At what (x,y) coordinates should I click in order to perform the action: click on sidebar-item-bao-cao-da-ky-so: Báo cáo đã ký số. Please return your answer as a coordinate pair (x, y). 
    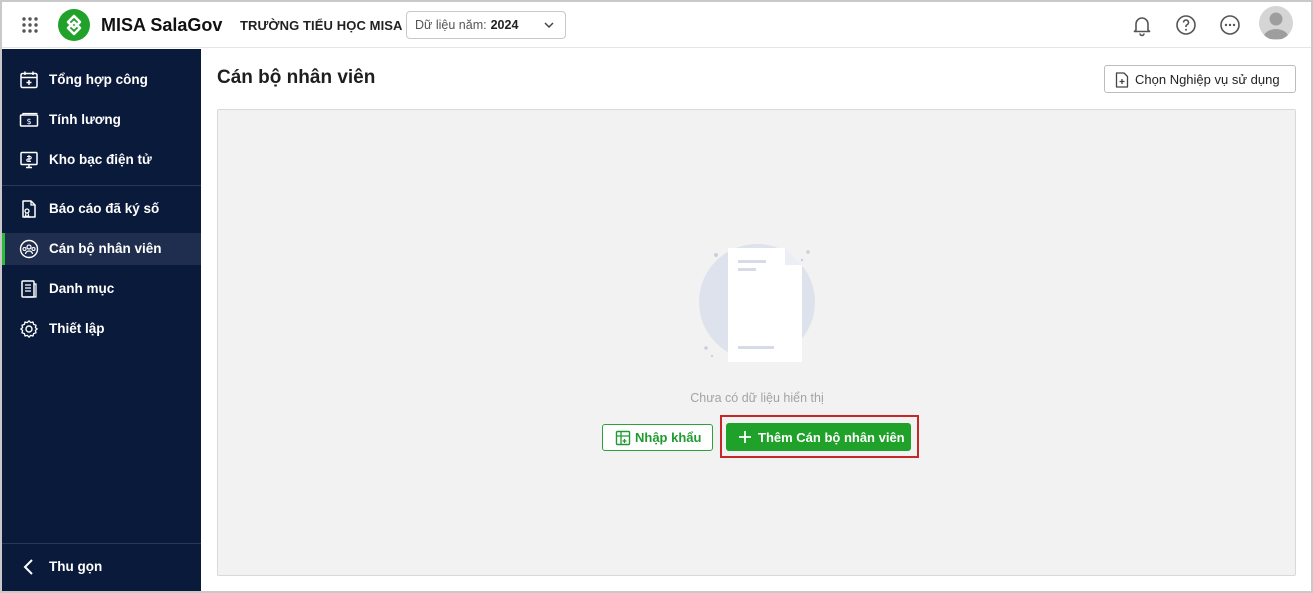
    Looking at the image, I should click on (101, 209).